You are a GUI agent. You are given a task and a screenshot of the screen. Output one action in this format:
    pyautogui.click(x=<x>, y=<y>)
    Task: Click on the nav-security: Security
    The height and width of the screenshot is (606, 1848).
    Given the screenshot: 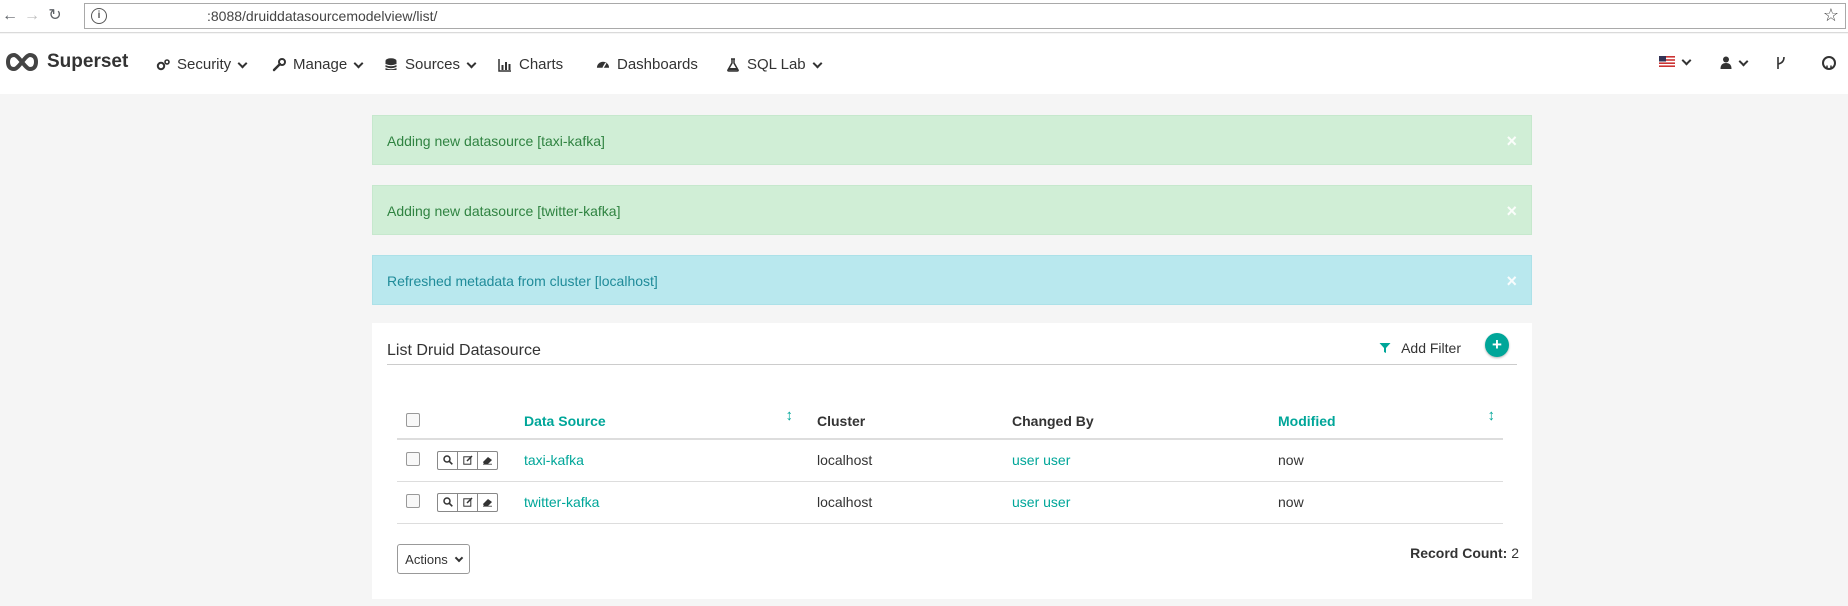 What is the action you would take?
    pyautogui.click(x=202, y=64)
    